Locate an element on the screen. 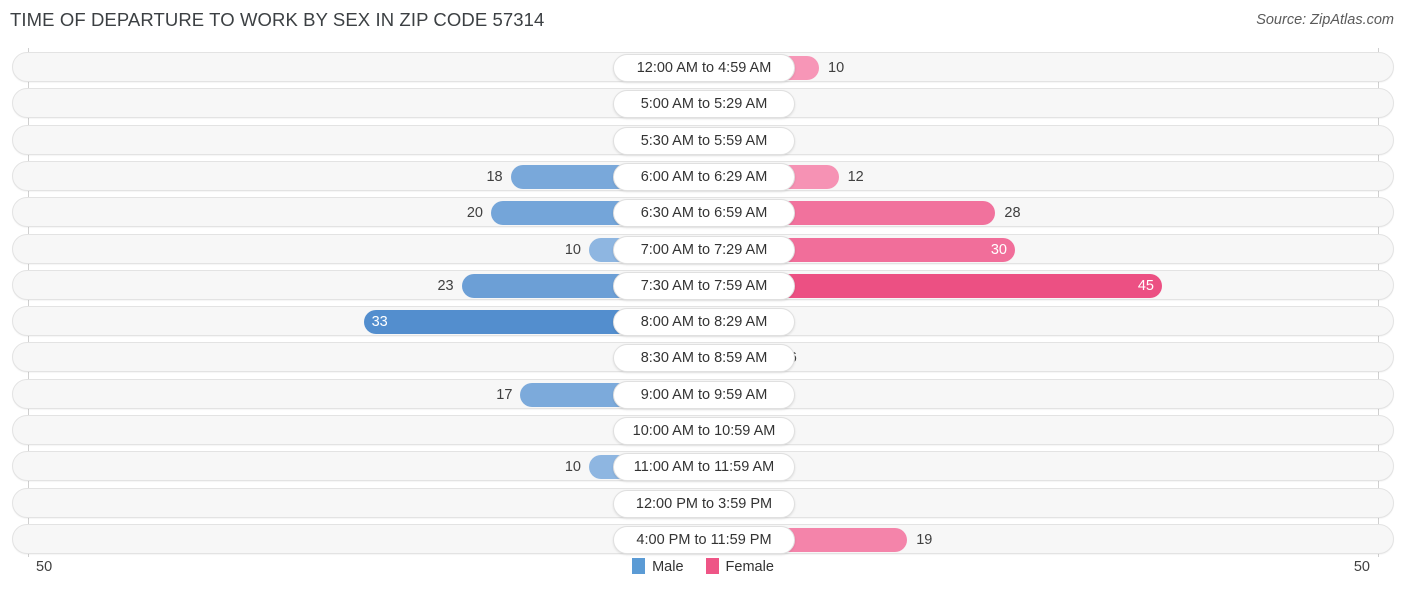  category-label: 12:00 PM to 3:59 PM is located at coordinates (704, 503).